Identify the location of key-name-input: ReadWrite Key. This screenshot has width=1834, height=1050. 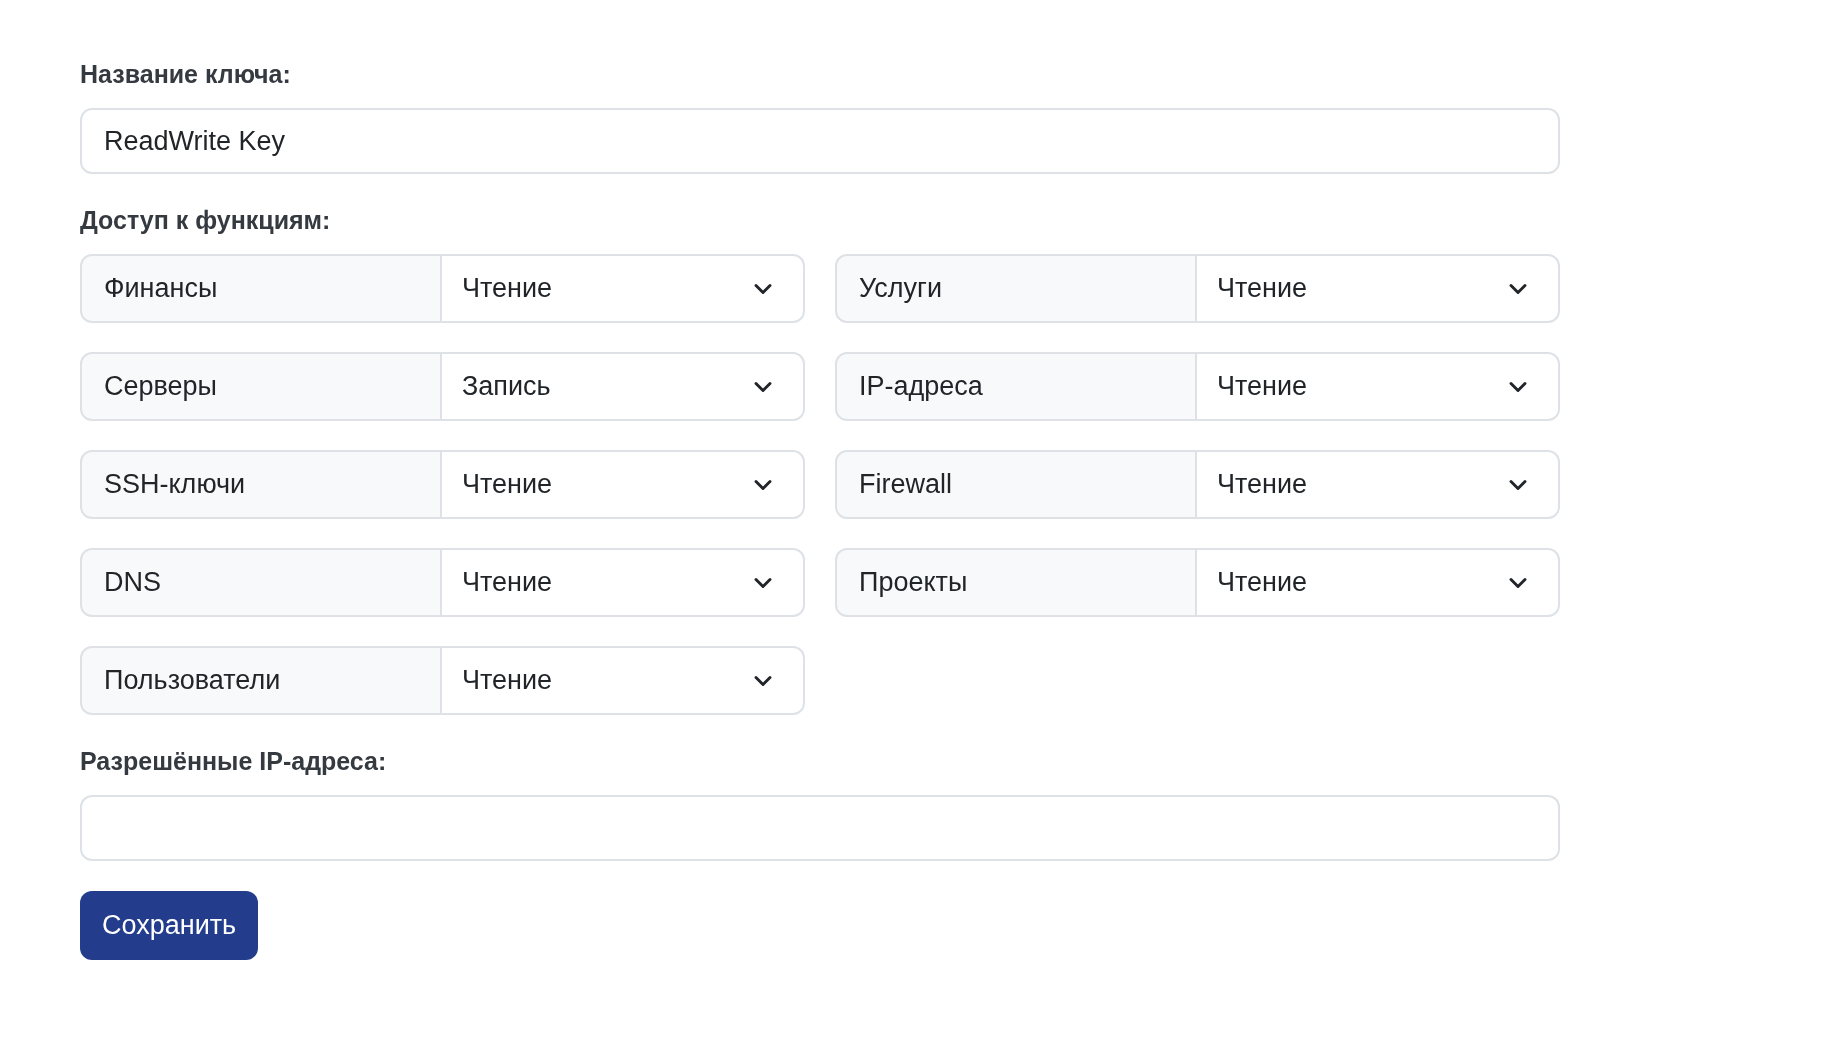
(820, 141).